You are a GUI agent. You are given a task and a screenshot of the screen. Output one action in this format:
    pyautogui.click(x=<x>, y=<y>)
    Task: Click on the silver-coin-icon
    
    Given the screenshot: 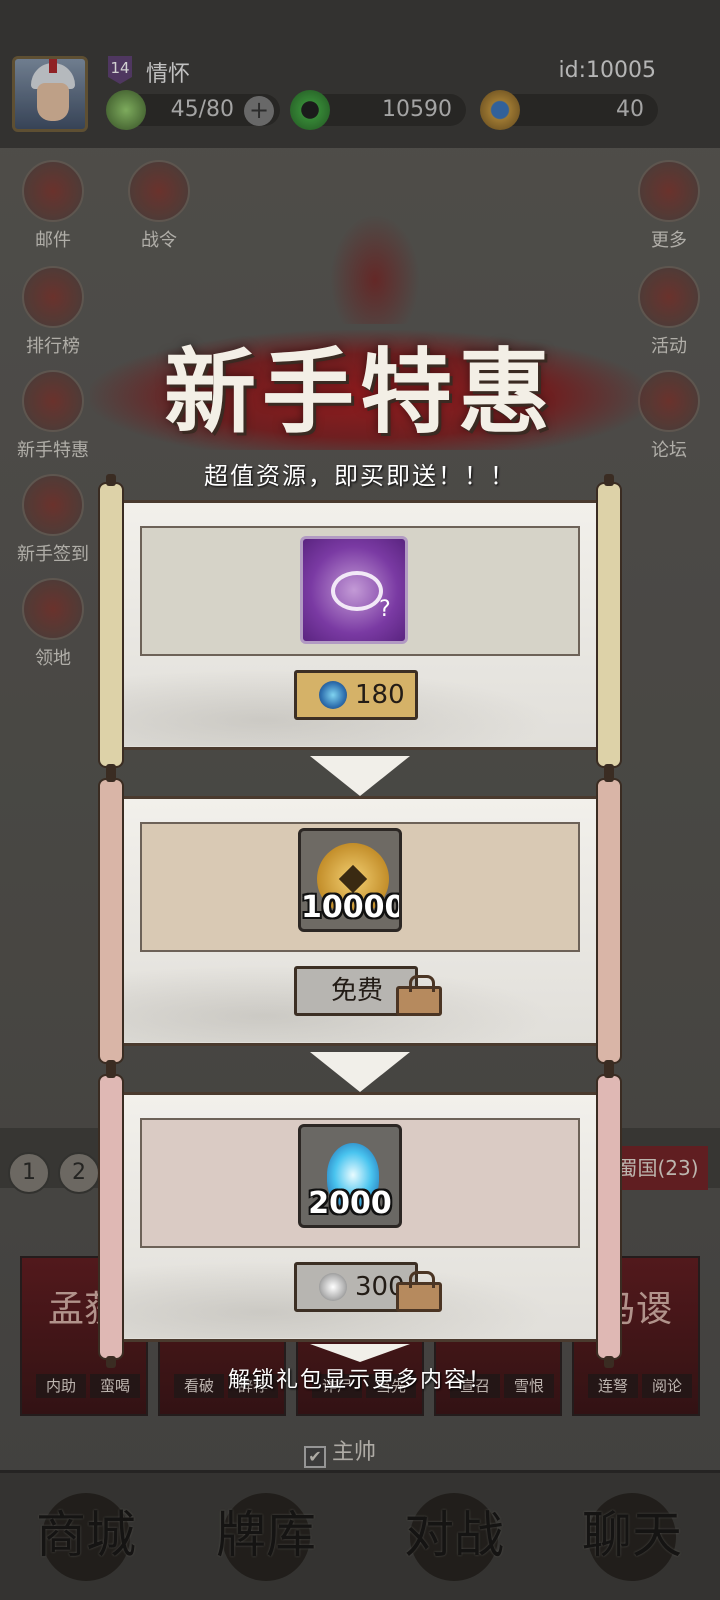 What is the action you would take?
    pyautogui.click(x=333, y=1287)
    